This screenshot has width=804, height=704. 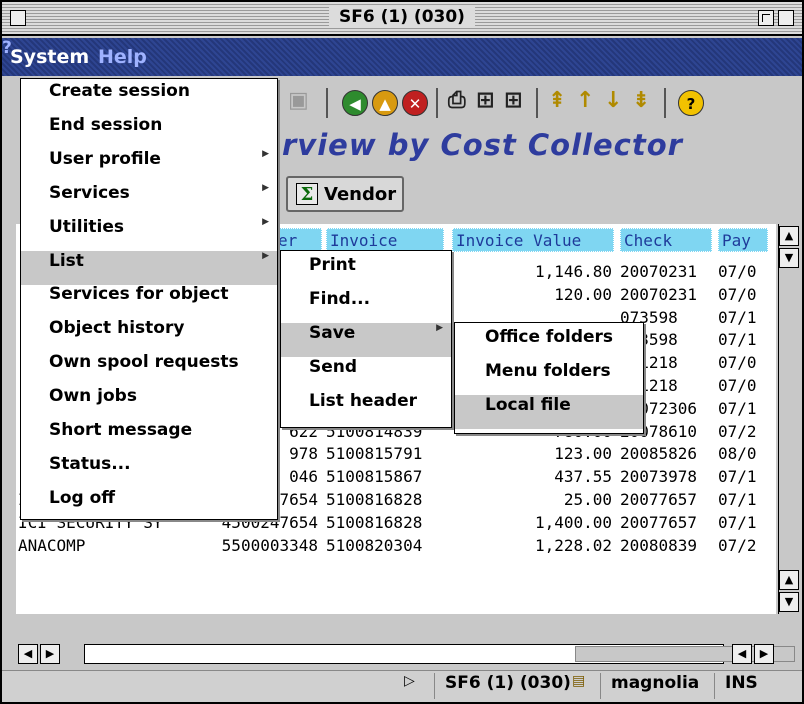 I want to click on menu-item-label: End session, so click(x=106, y=124).